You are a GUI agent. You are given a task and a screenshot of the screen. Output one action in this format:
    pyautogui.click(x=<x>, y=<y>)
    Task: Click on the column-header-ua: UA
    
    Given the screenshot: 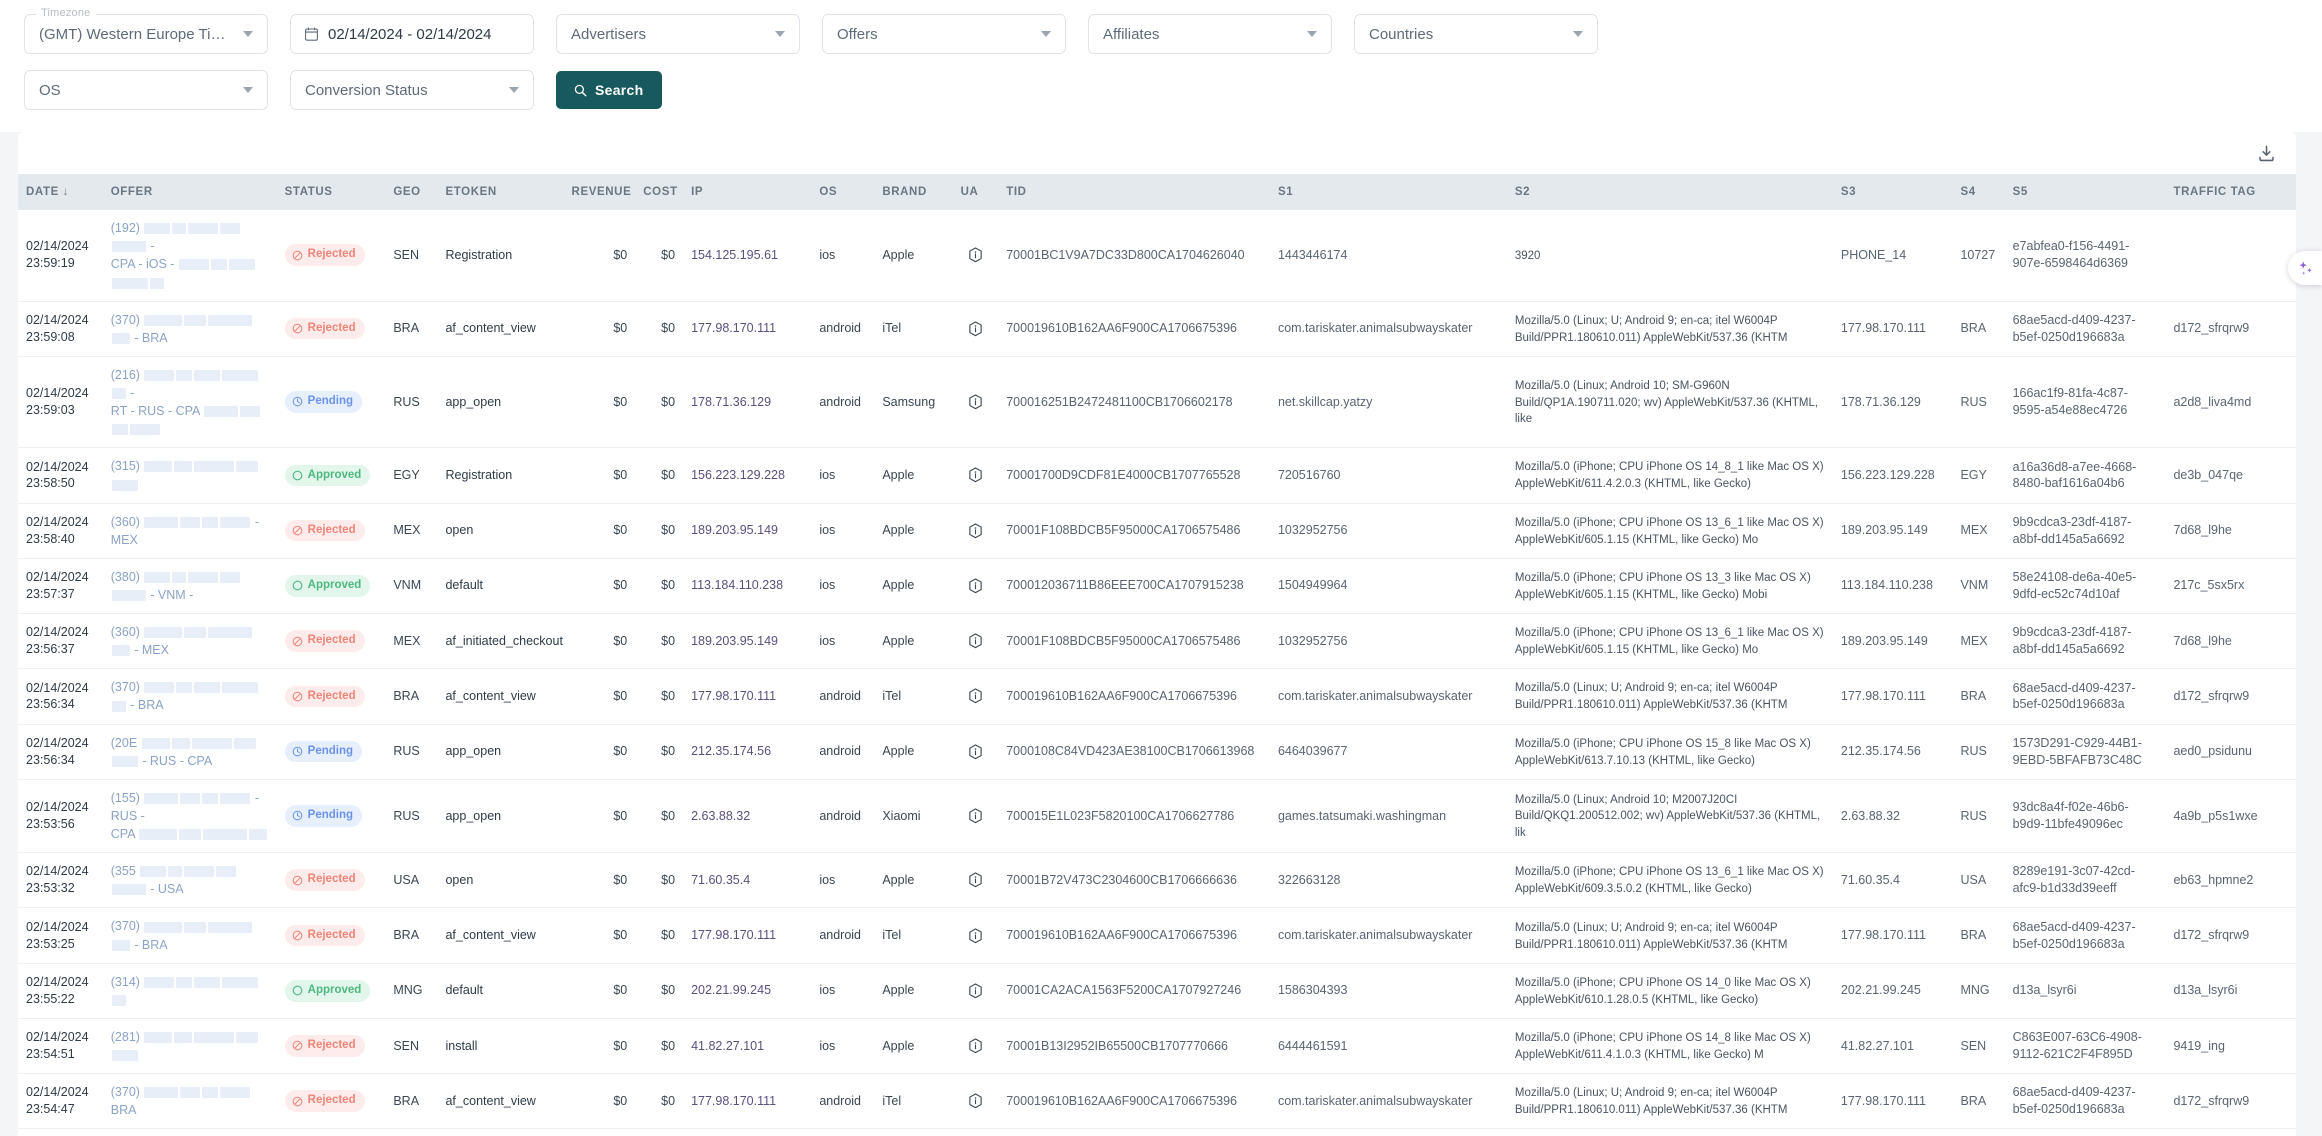 What is the action you would take?
    pyautogui.click(x=975, y=192)
    